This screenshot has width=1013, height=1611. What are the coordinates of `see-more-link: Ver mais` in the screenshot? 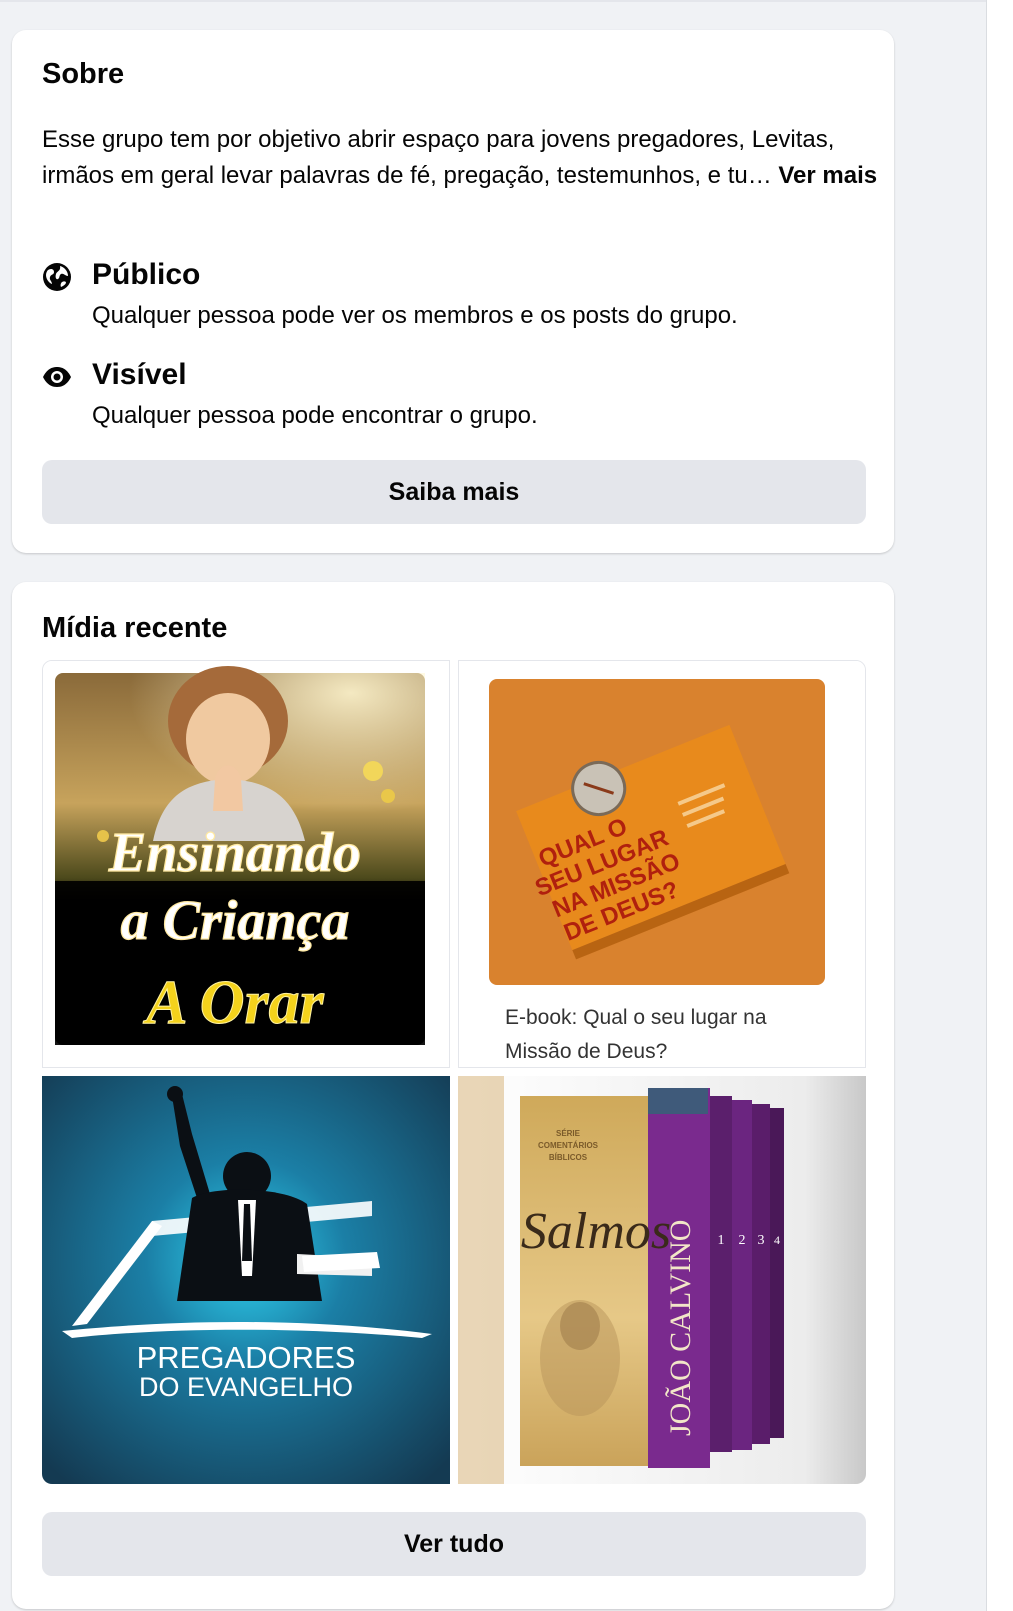 It's located at (827, 175).